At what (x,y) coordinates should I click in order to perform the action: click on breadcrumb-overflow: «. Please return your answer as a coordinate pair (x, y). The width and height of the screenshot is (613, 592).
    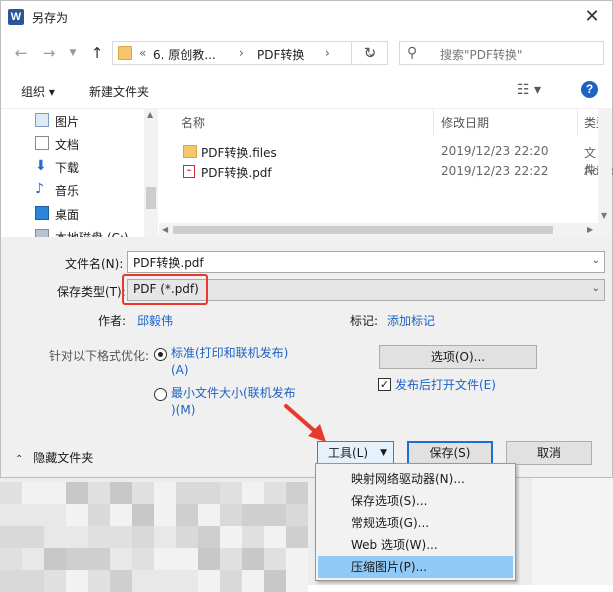
    Looking at the image, I should click on (142, 53).